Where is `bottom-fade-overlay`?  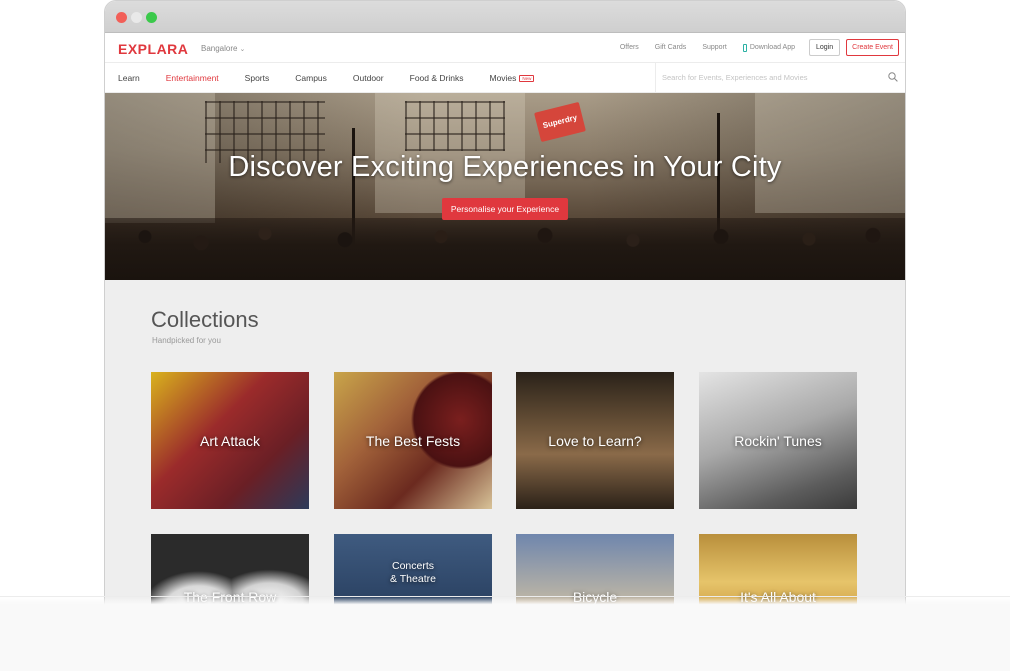 bottom-fade-overlay is located at coordinates (505, 633).